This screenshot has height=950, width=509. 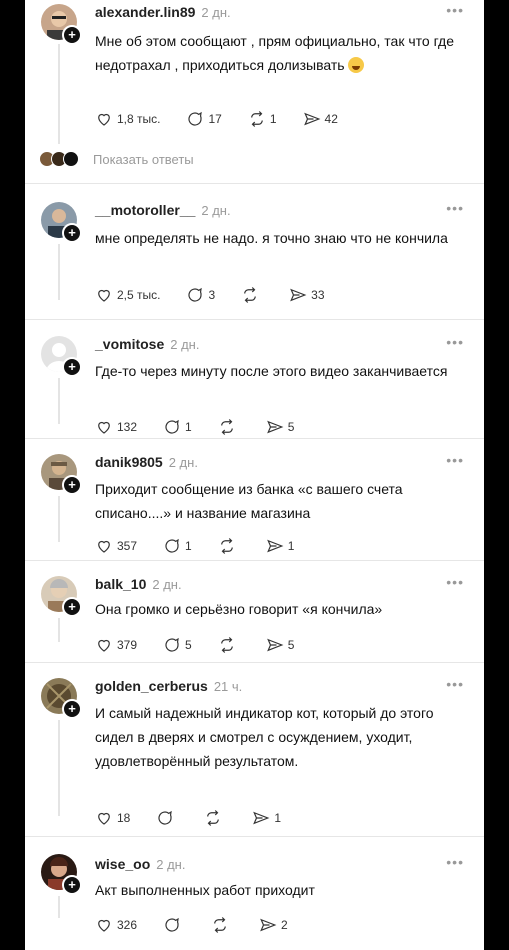 What do you see at coordinates (116, 546) in the screenshot?
I see `like-button: 357` at bounding box center [116, 546].